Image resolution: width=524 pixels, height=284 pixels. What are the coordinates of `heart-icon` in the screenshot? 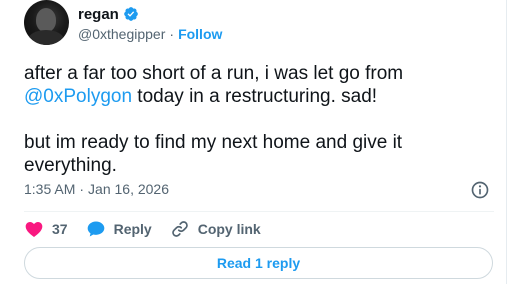 It's located at (34, 229).